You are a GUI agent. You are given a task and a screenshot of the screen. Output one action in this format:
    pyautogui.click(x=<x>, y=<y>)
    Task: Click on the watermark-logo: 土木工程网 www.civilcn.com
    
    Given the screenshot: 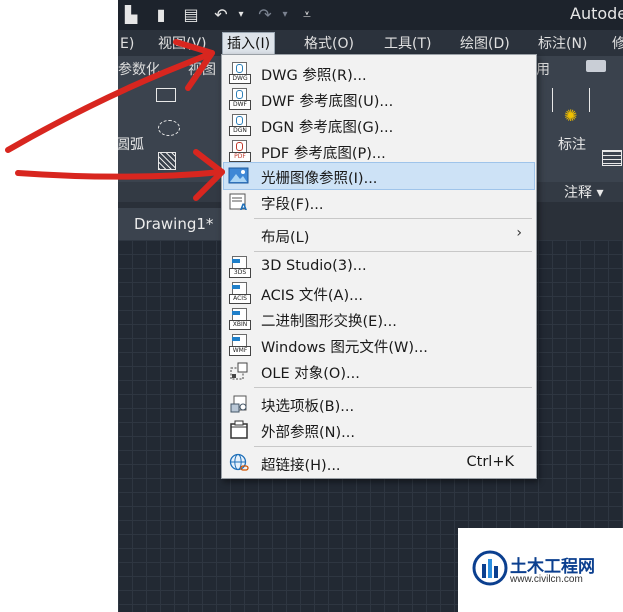 What is the action you would take?
    pyautogui.click(x=540, y=570)
    